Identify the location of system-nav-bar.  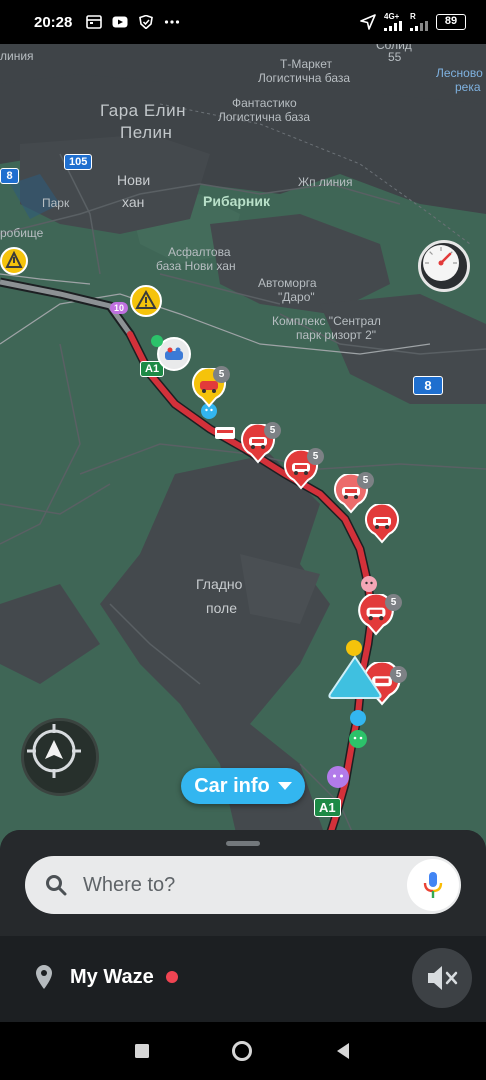
(243, 1051).